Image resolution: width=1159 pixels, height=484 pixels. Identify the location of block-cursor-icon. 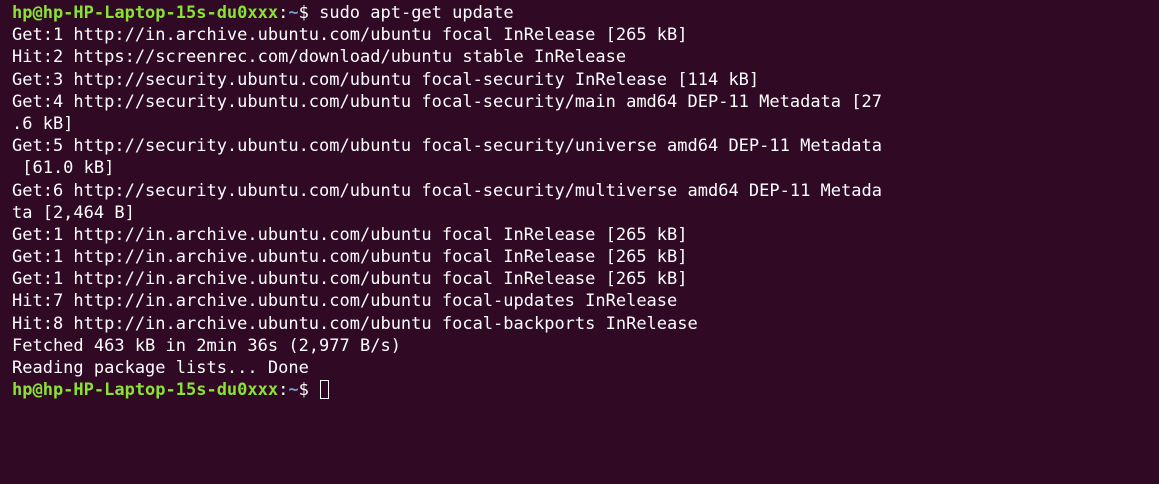
(325, 390).